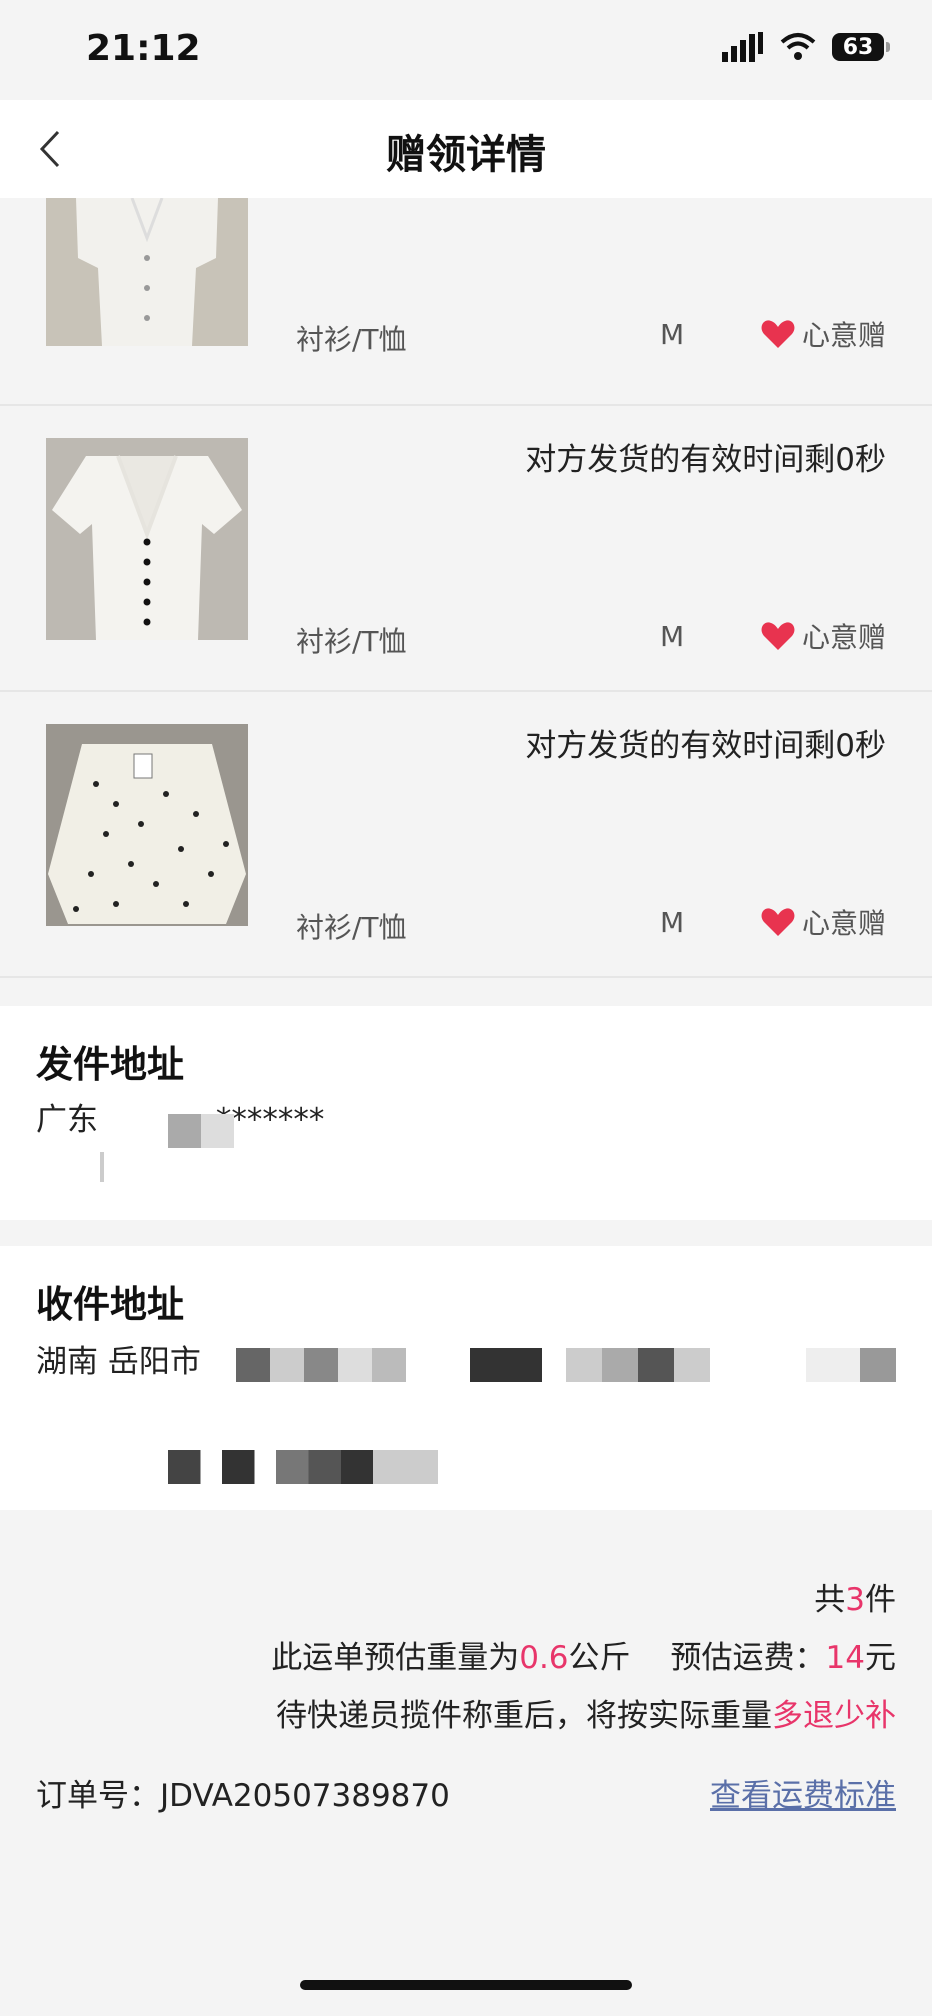 This screenshot has height=2016, width=932. I want to click on receiver-address-card: 收件地址 湖南 岳阳市, so click(466, 1378).